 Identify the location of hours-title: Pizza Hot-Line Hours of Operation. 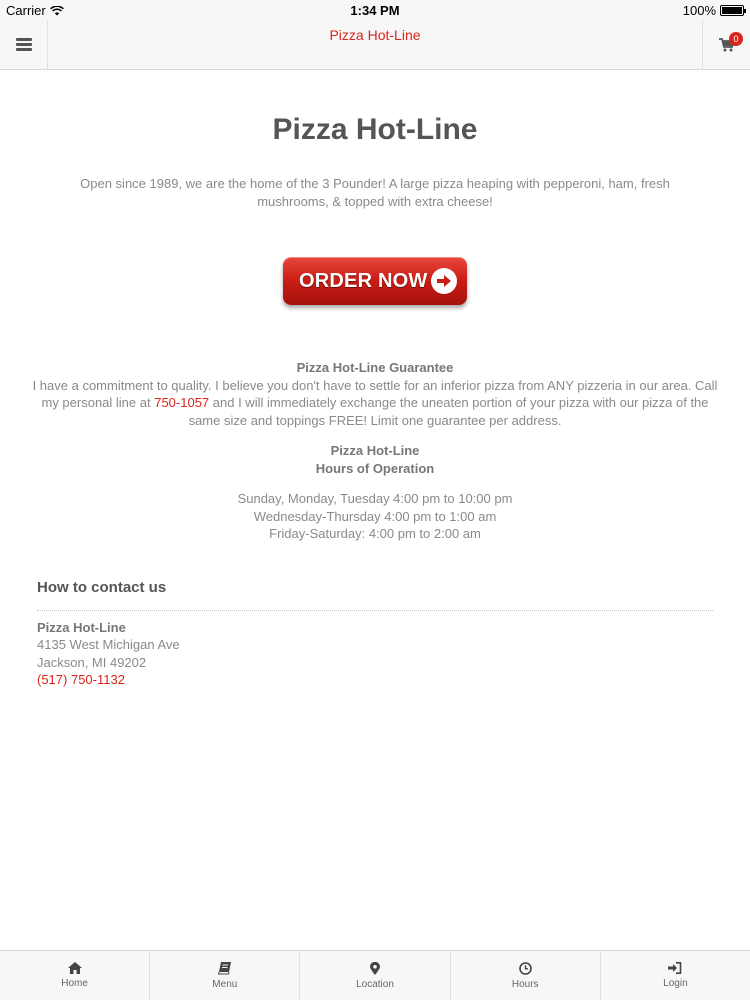
(375, 460).